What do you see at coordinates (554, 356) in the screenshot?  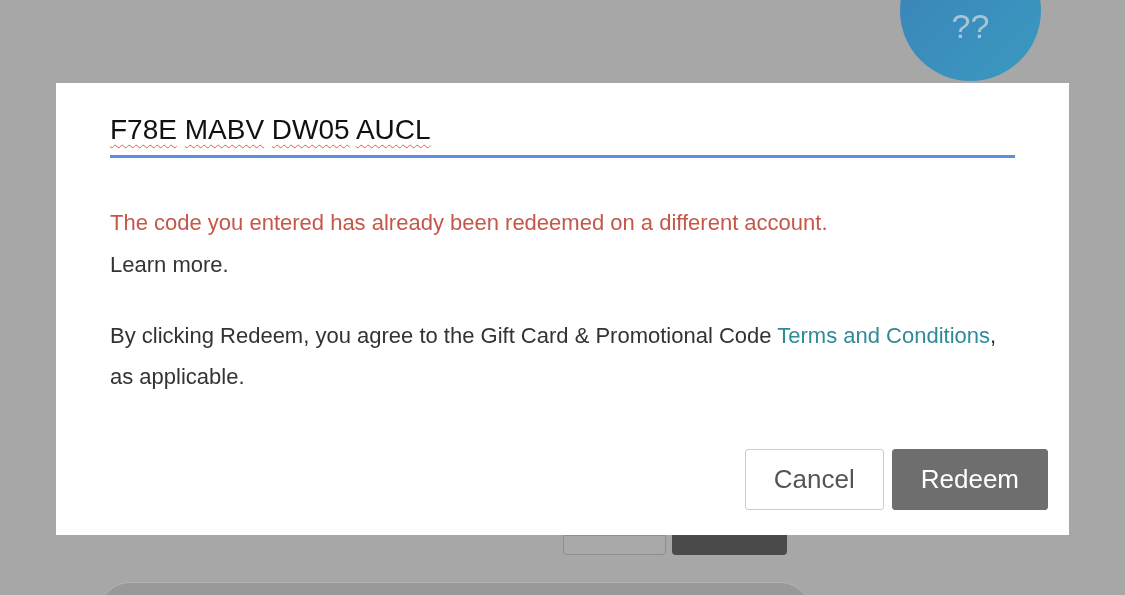 I see `terms-text: By clicking Redeem, you agree to the Gift Card & Promotional Code Terms and Conditions, as applicable.` at bounding box center [554, 356].